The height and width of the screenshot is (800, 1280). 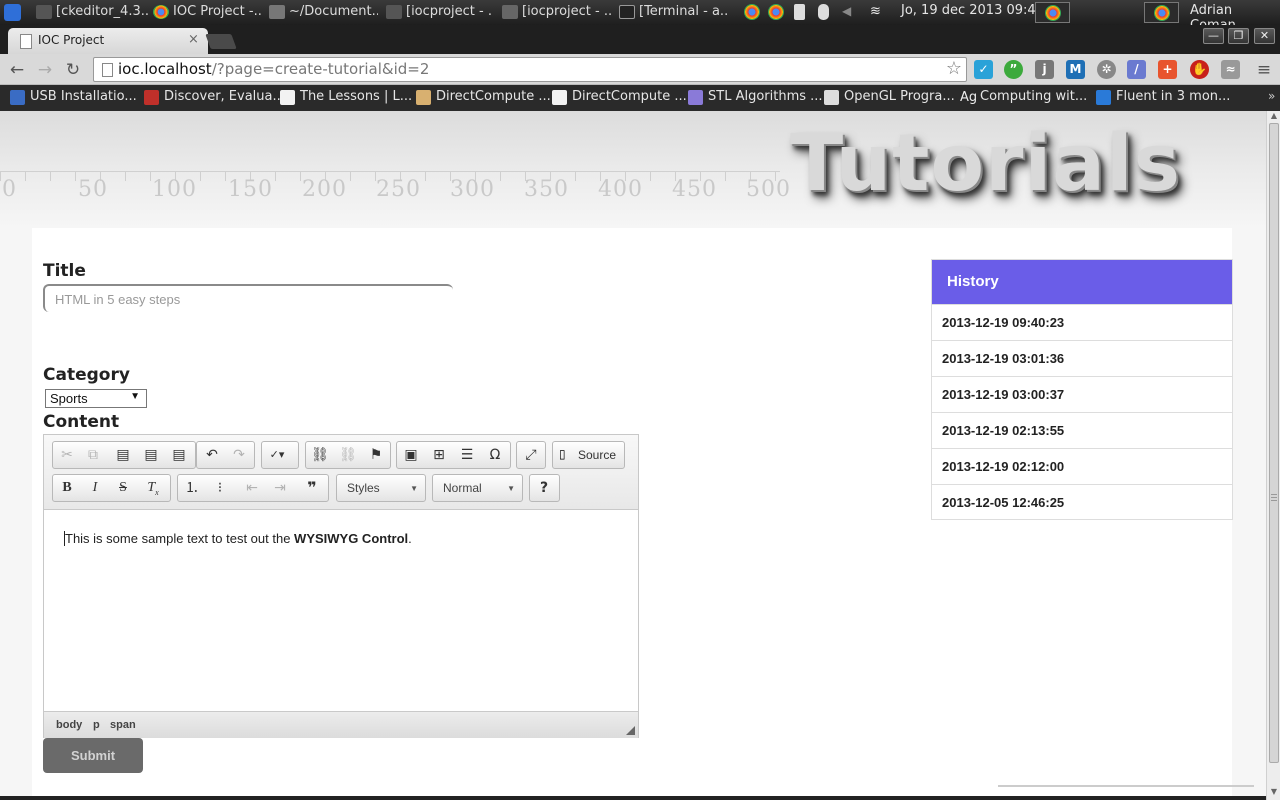 What do you see at coordinates (1274, 443) in the screenshot?
I see `scrollbar-thumb` at bounding box center [1274, 443].